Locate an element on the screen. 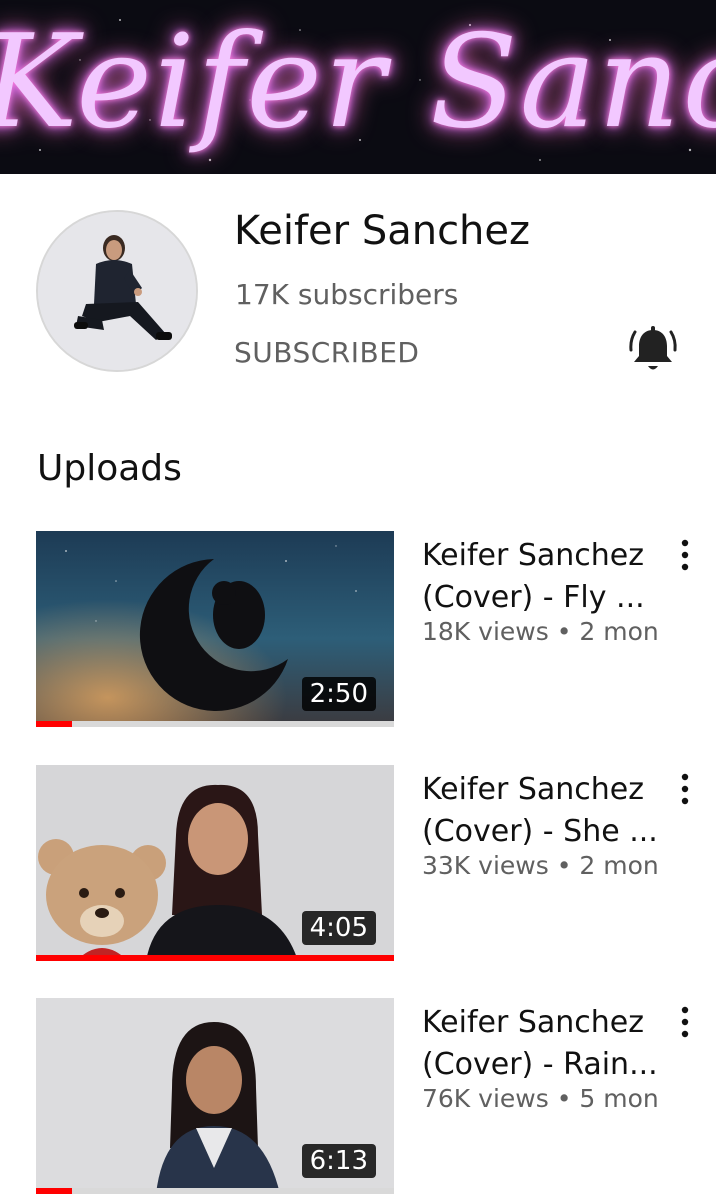 This screenshot has height=1200, width=716. video-meta: 18K views • 2 montl is located at coordinates (540, 631).